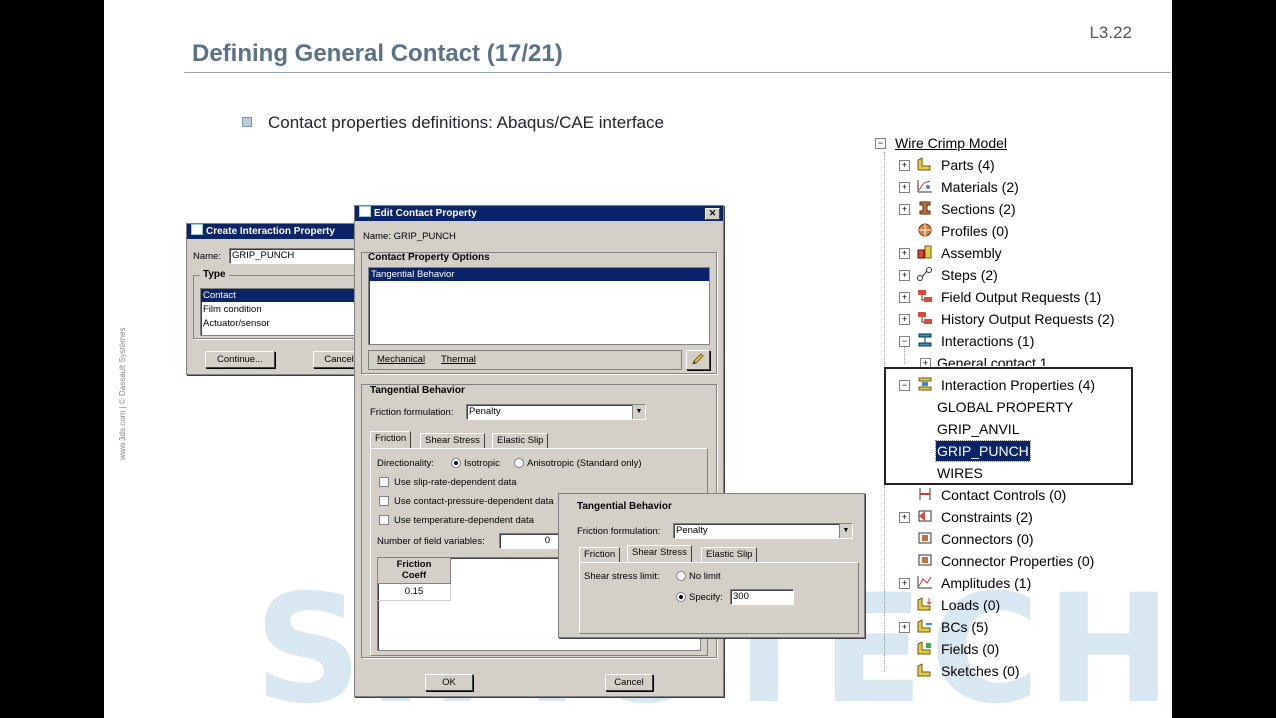 The width and height of the screenshot is (1276, 718). I want to click on steps-icon, so click(924, 274).